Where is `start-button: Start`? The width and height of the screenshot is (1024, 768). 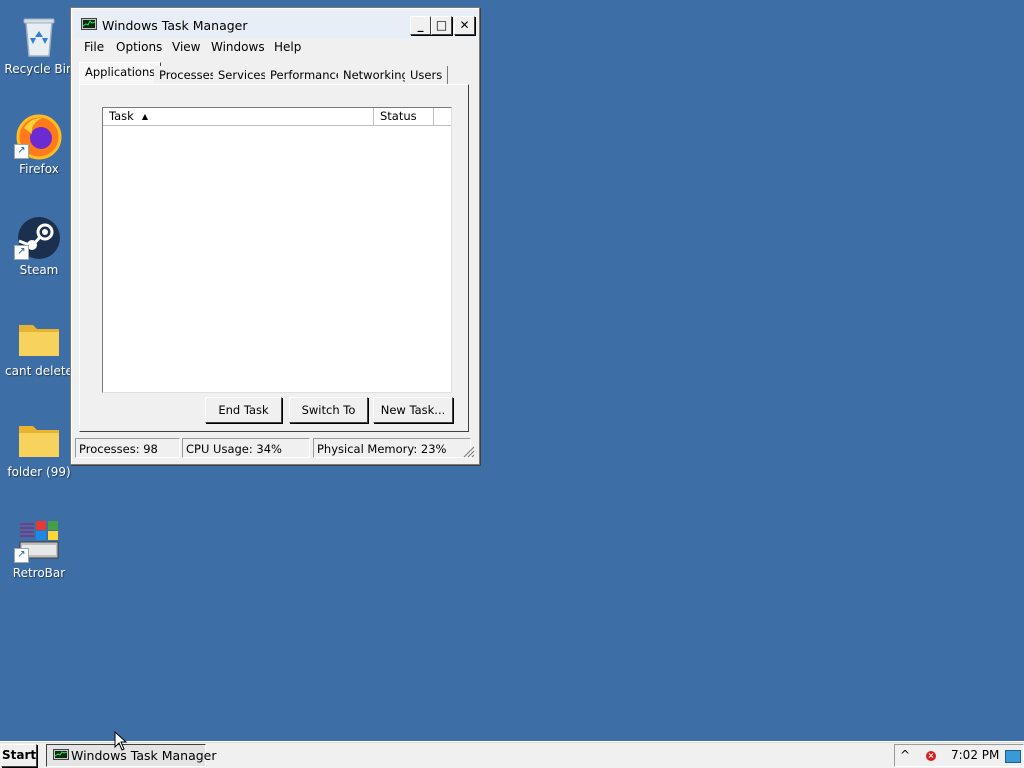
start-button: Start is located at coordinates (19, 755).